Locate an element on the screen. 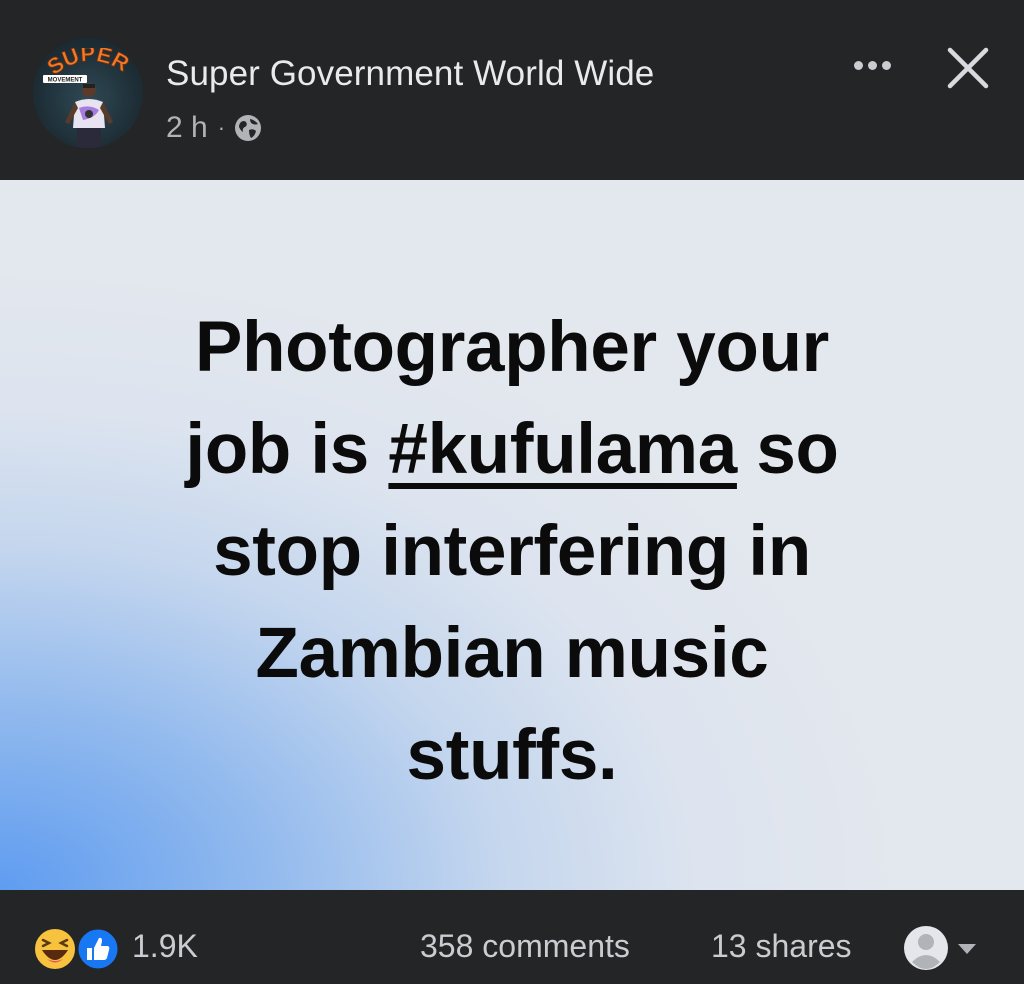  haha-reaction-icon is located at coordinates (55, 949).